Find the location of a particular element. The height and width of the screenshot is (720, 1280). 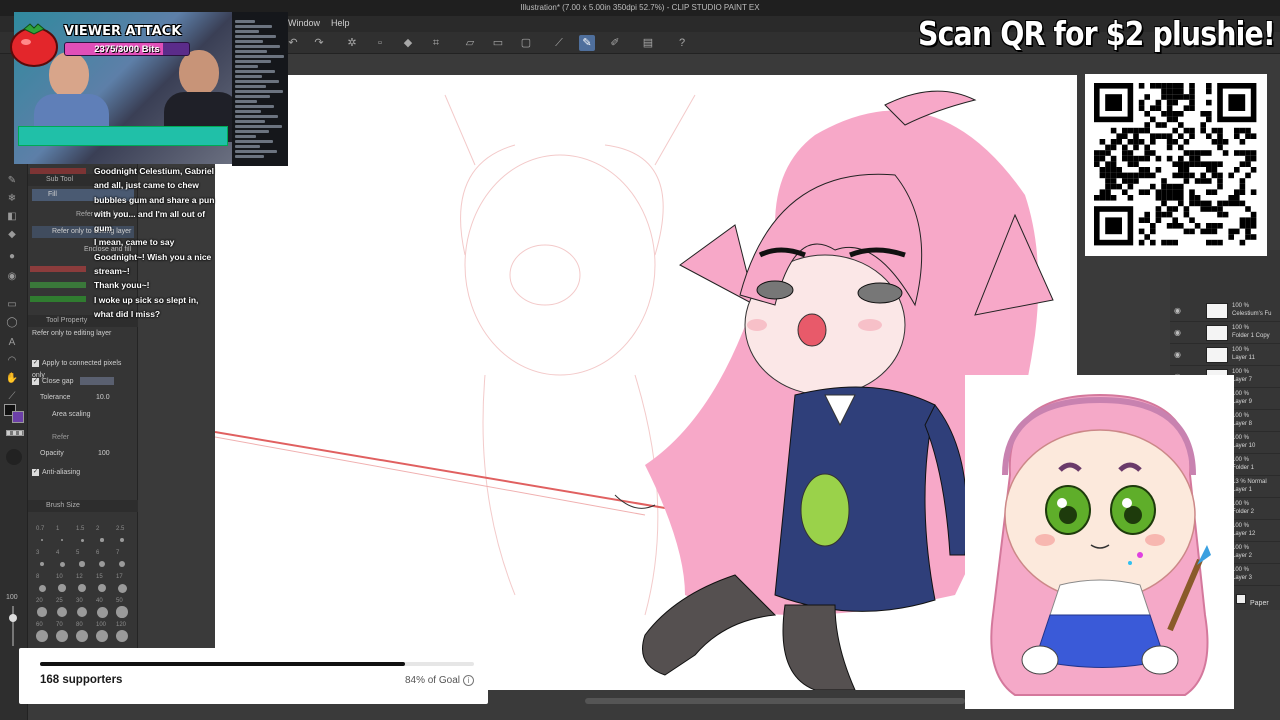

sub-color-swatch is located at coordinates (18, 417).